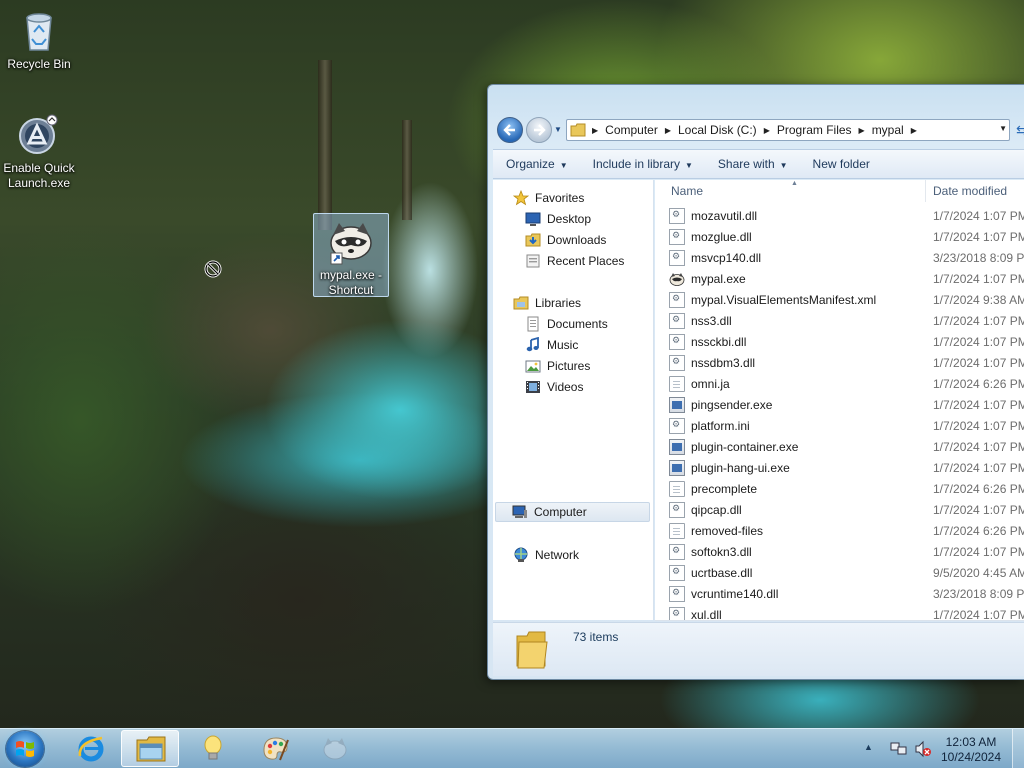  I want to click on file-row: mozavutil.dll 1/7/2024 1:07 PM, so click(846, 215).